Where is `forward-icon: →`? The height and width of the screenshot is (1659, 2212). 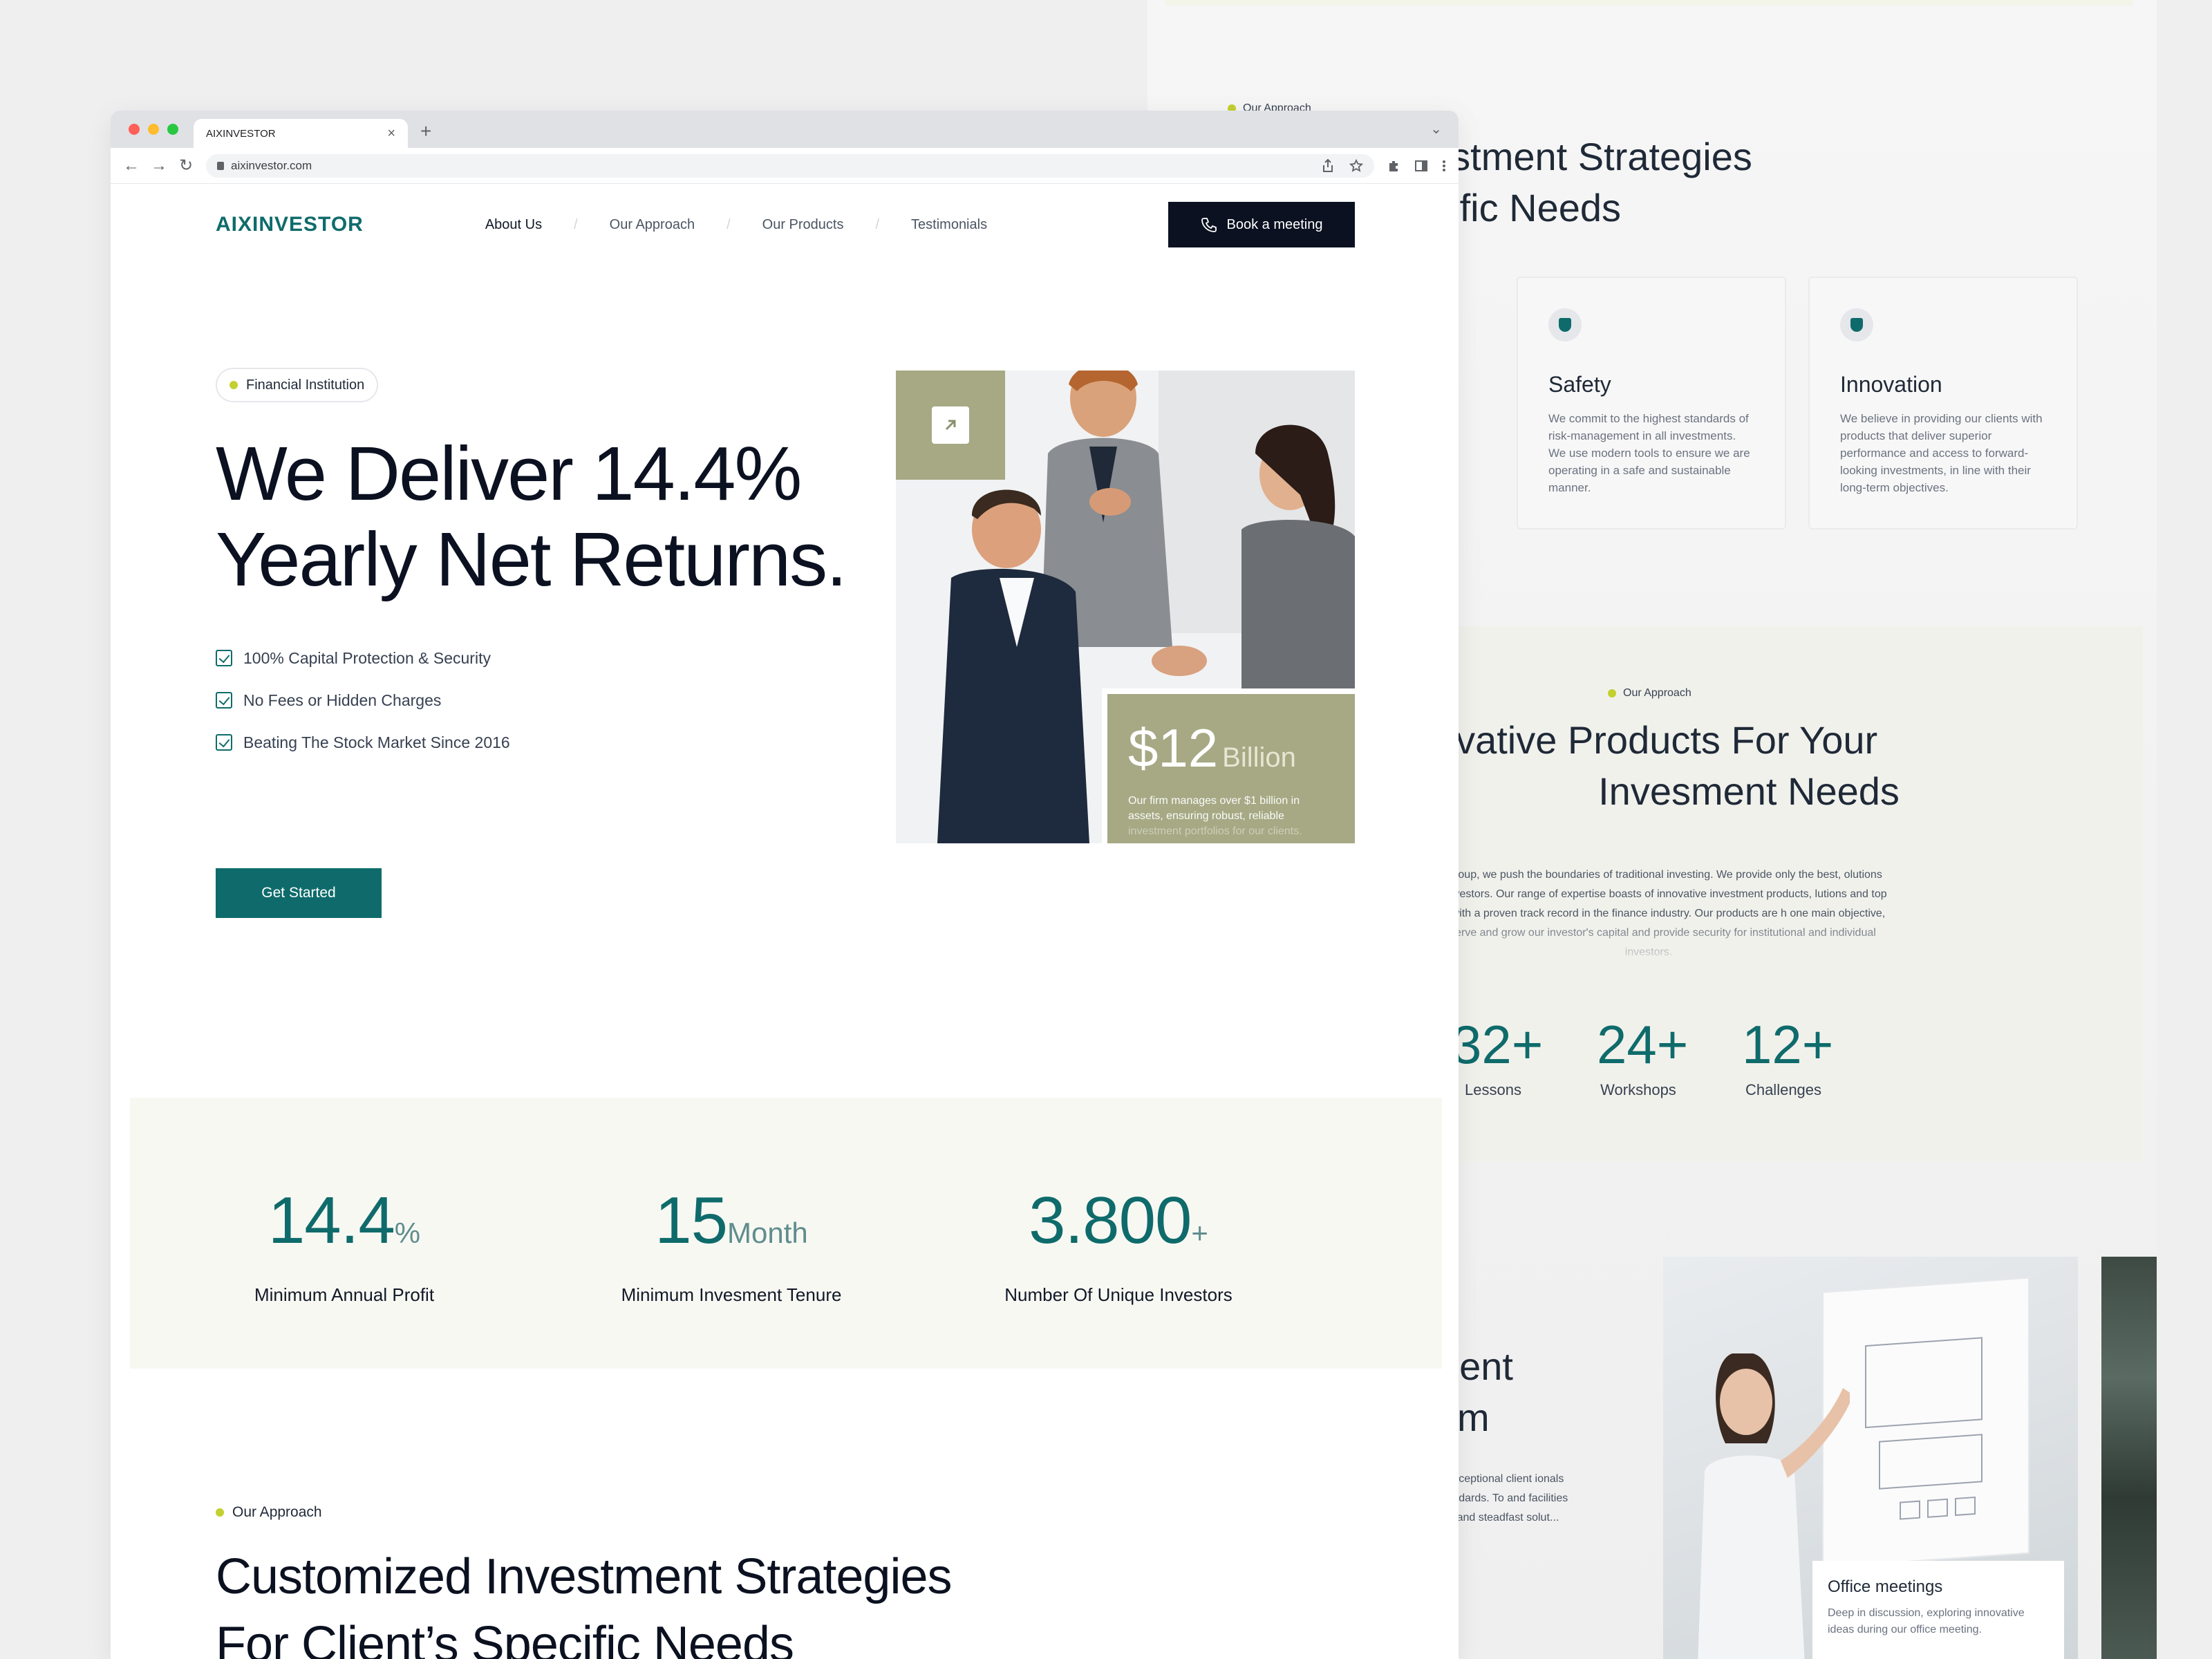
forward-icon: → is located at coordinates (159, 166).